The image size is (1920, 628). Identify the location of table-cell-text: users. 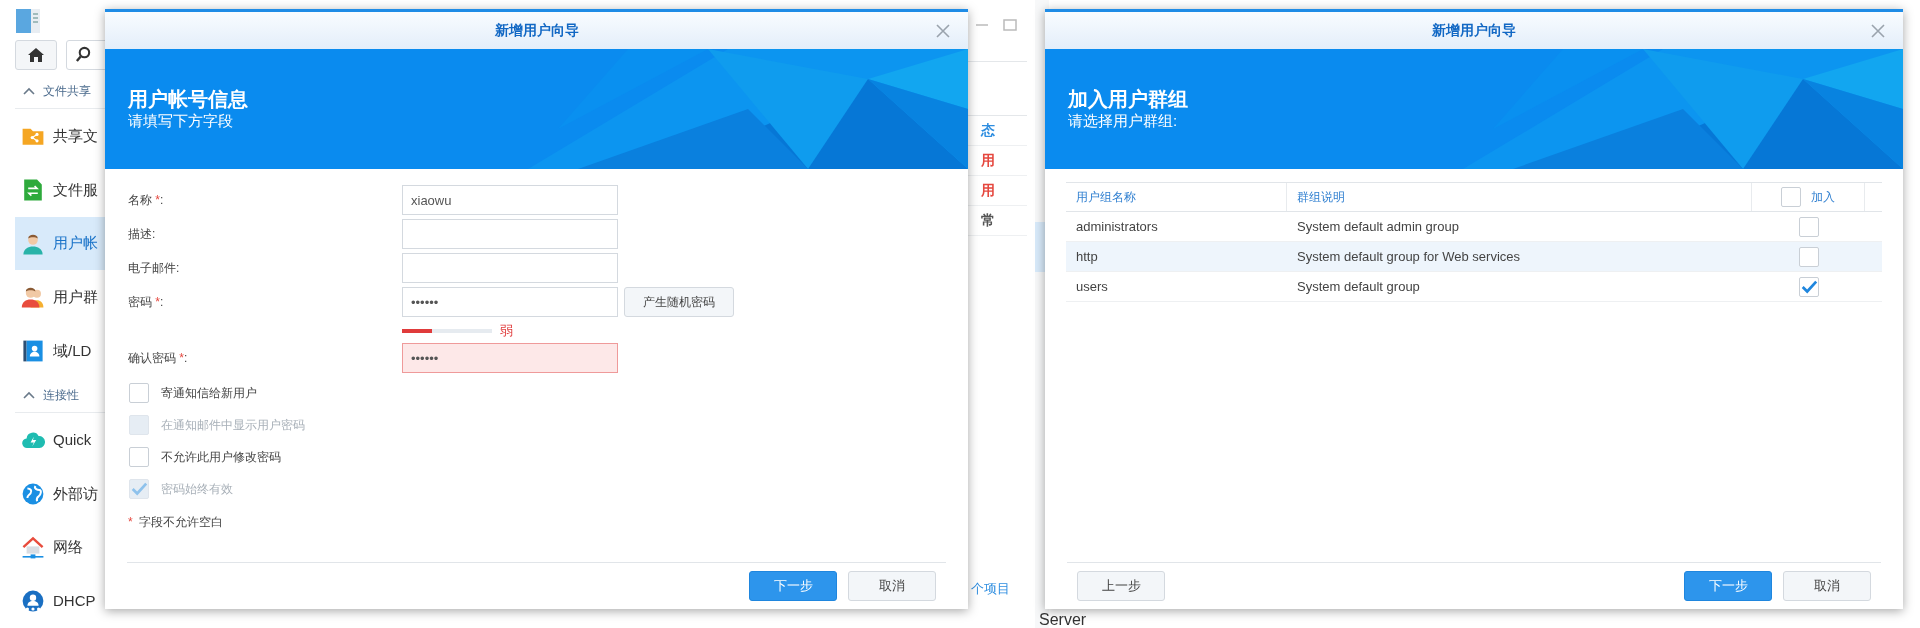
(1092, 286).